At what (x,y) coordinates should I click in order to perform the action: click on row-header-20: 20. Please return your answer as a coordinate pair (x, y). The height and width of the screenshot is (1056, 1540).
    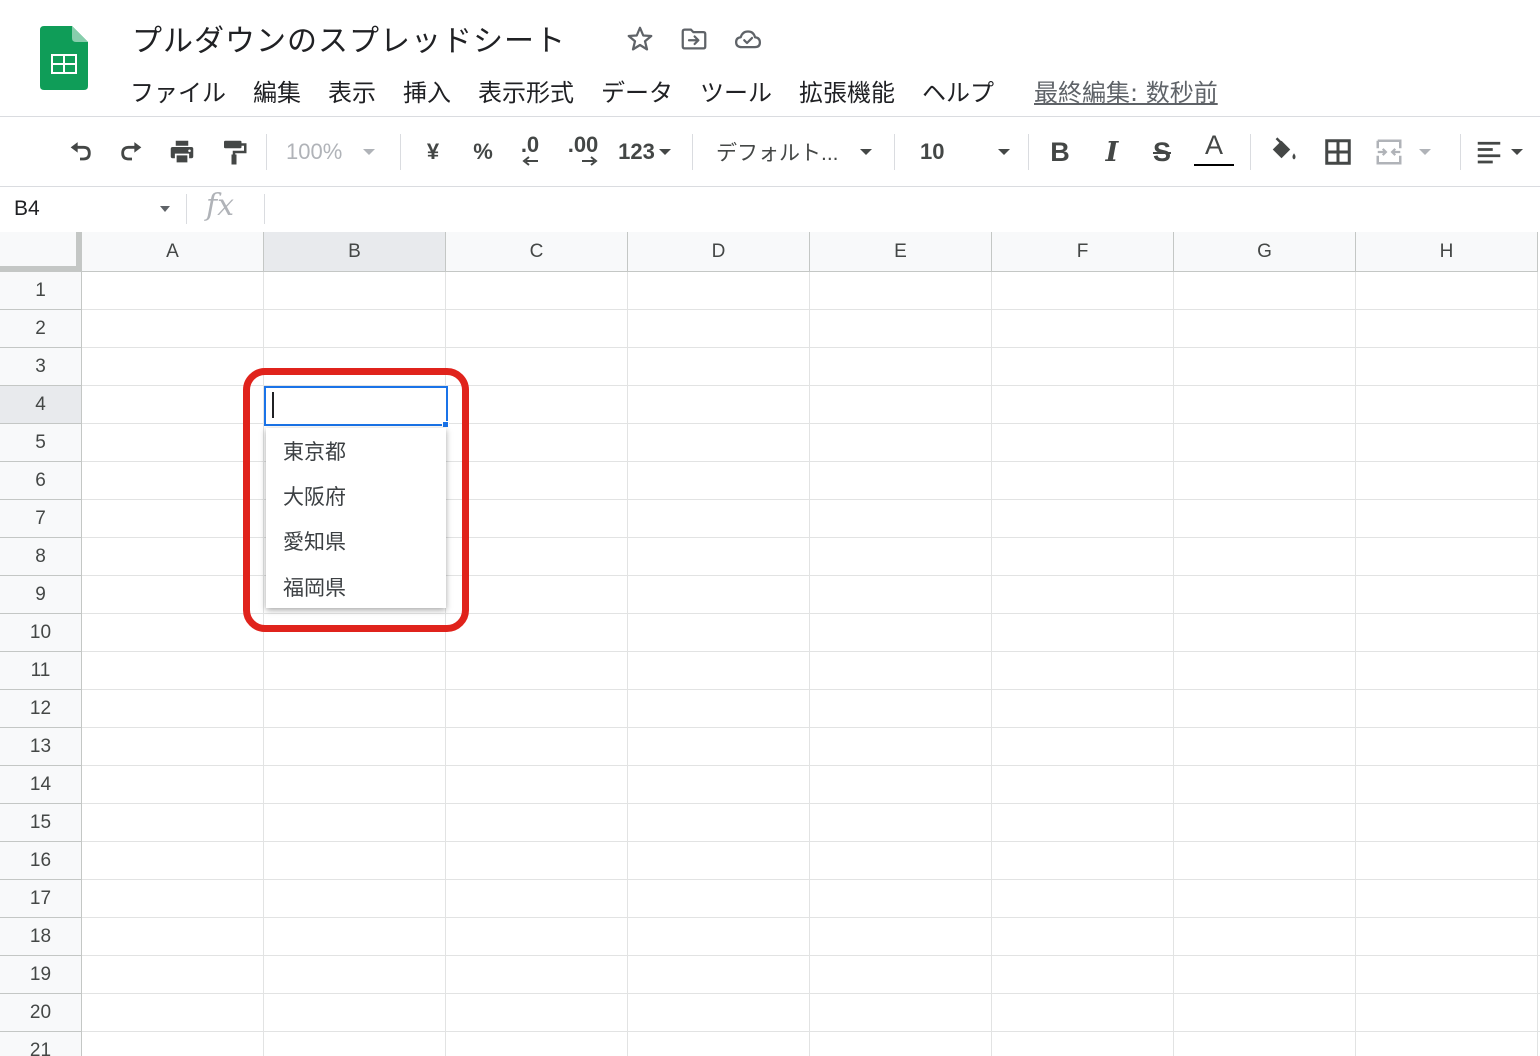
    Looking at the image, I should click on (41, 1013).